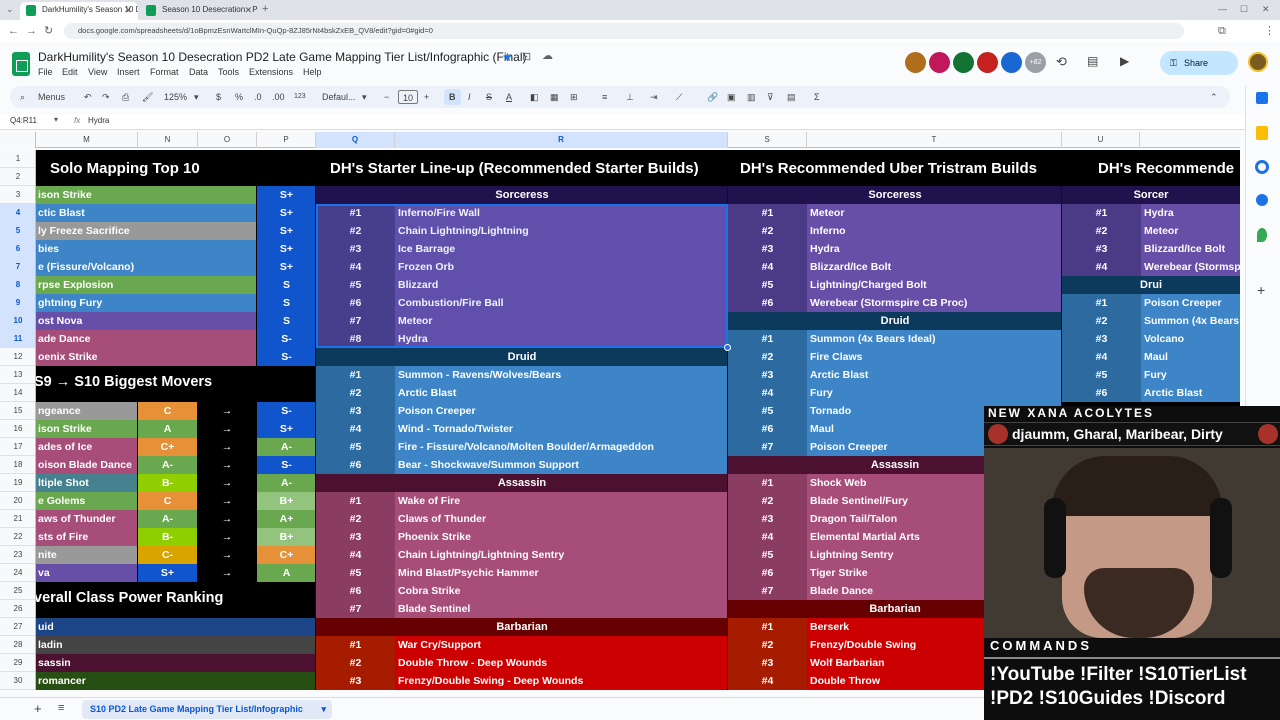 This screenshot has width=1280, height=720. Describe the element at coordinates (239, 97) in the screenshot. I see `percent-format-button: %` at that location.